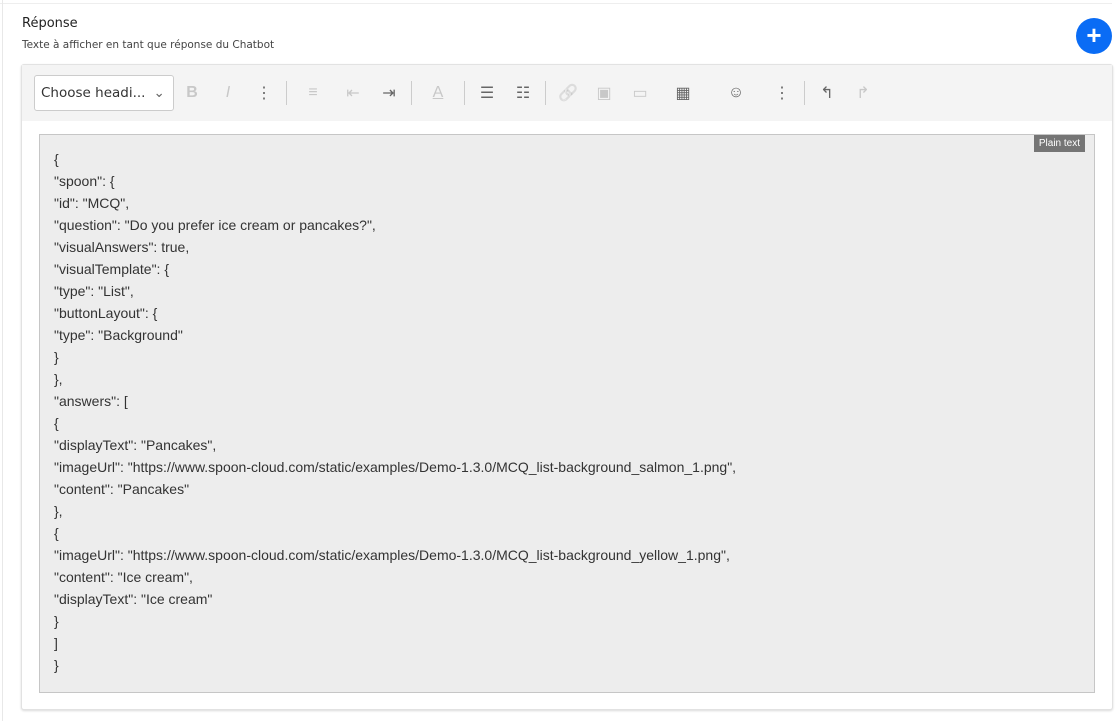 The width and height of the screenshot is (1120, 721). I want to click on link-icon: 🔗, so click(568, 93).